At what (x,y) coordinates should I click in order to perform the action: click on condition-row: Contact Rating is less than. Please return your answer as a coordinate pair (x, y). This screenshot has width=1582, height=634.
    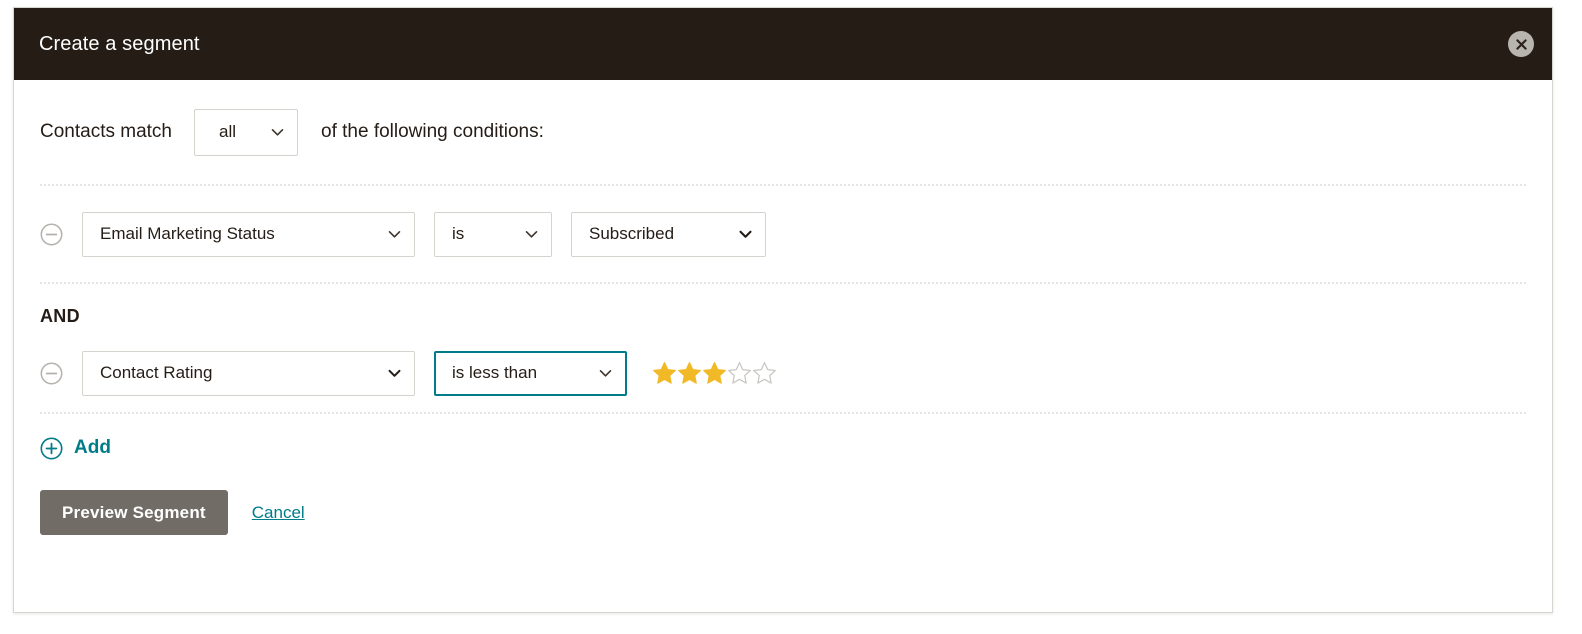
    Looking at the image, I should click on (783, 373).